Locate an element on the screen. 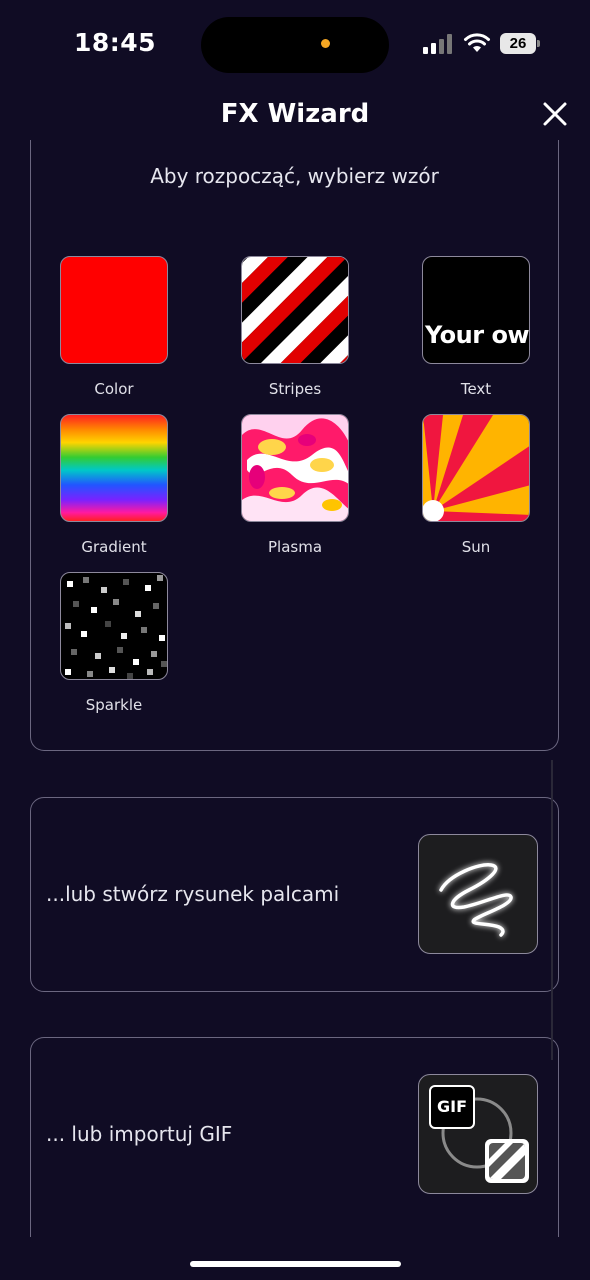 This screenshot has width=590, height=1280. gif-option-label: ... lub importuj GIF is located at coordinates (139, 1134).